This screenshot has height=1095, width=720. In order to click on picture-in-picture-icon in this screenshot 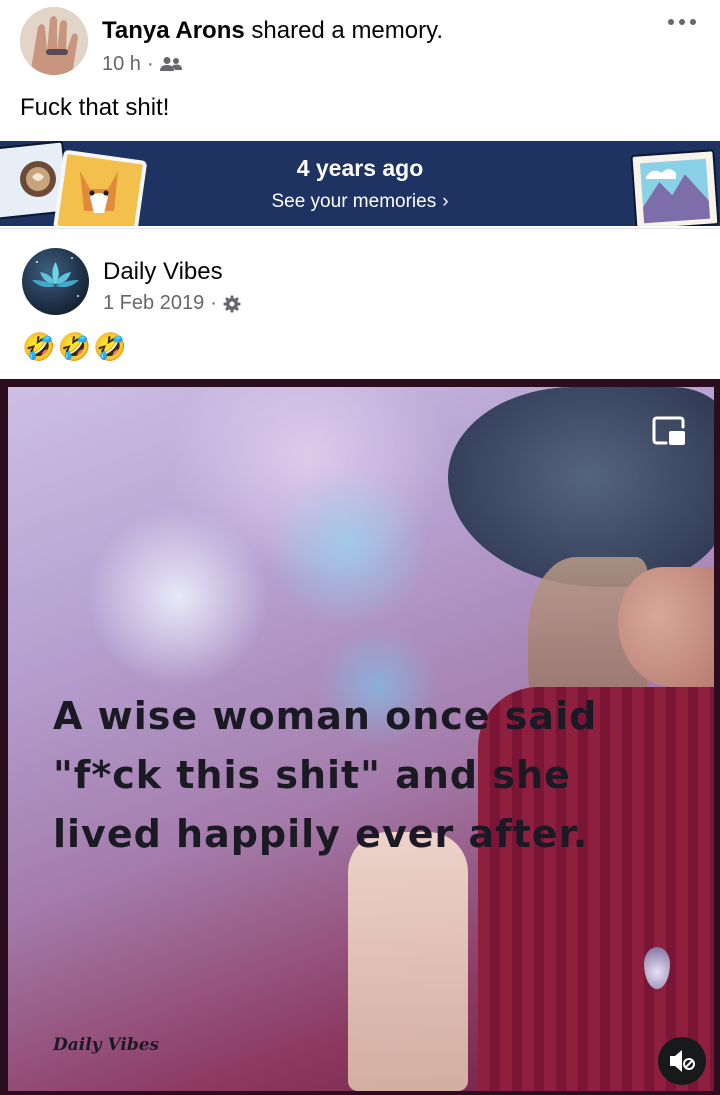, I will do `click(669, 431)`.